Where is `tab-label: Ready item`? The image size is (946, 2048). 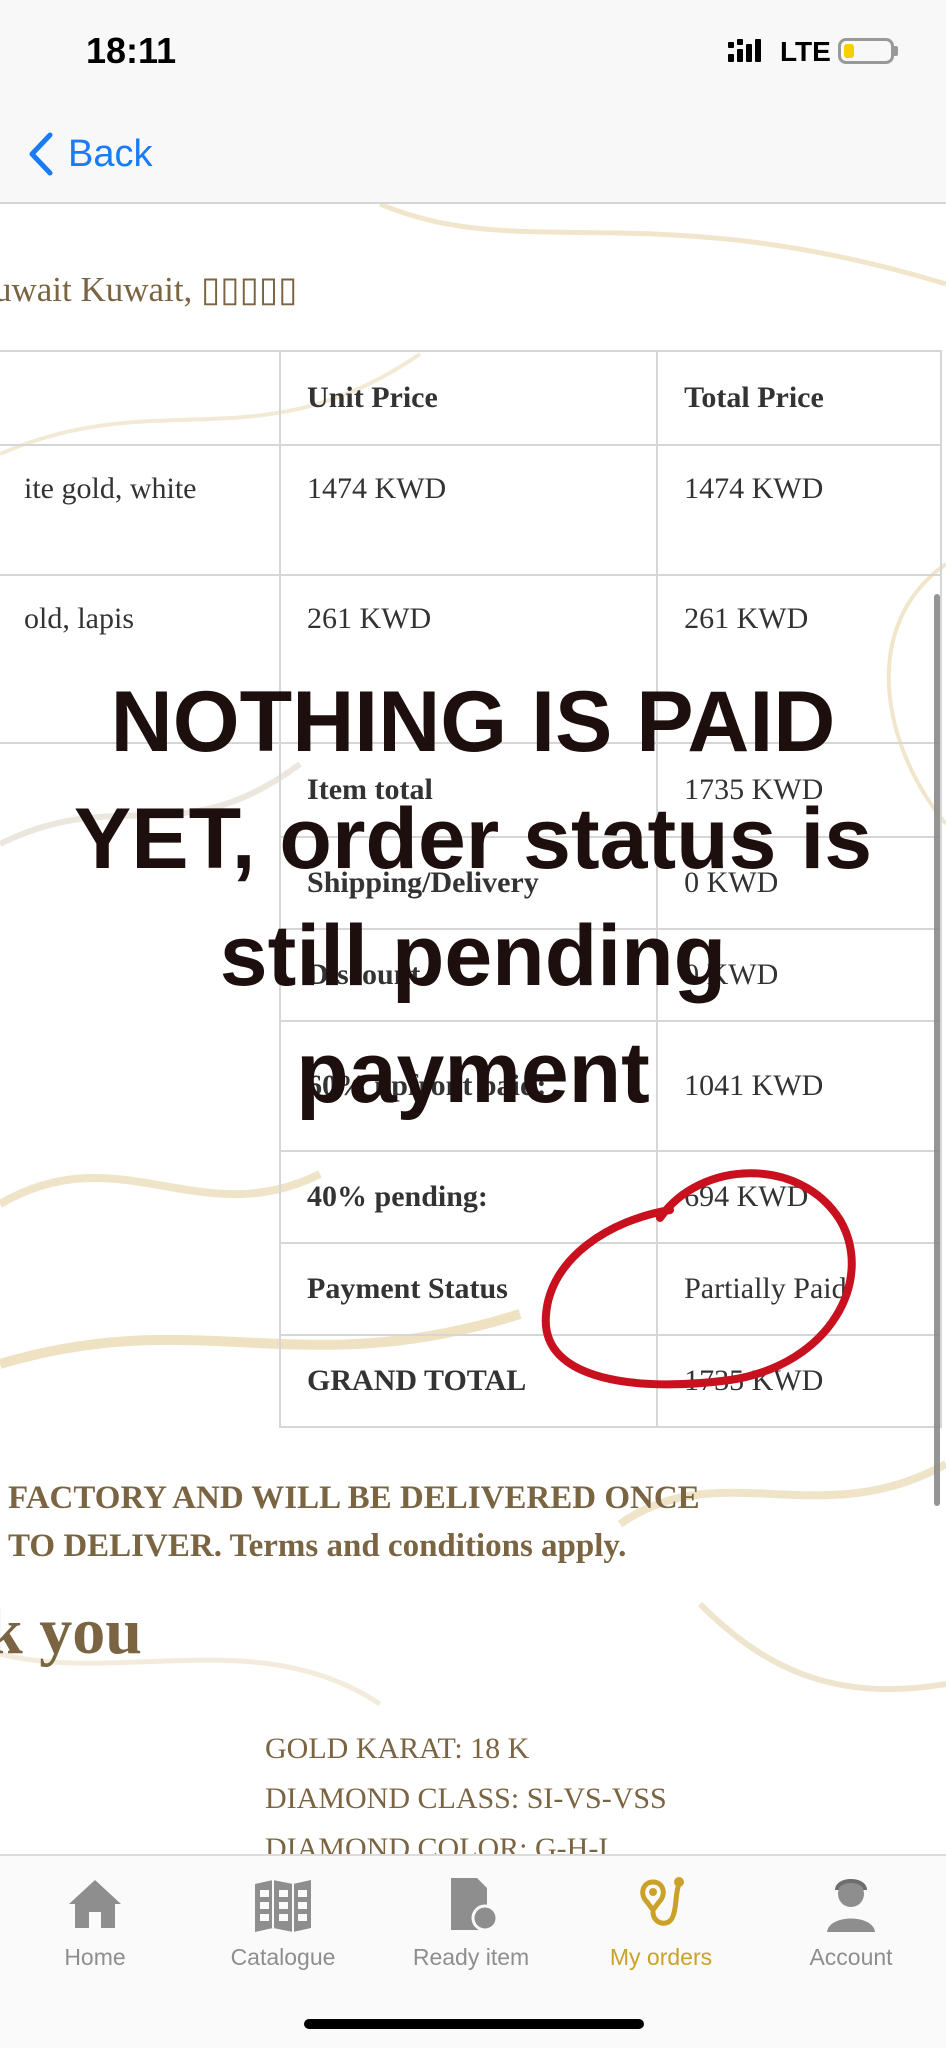
tab-label: Ready item is located at coordinates (471, 1957).